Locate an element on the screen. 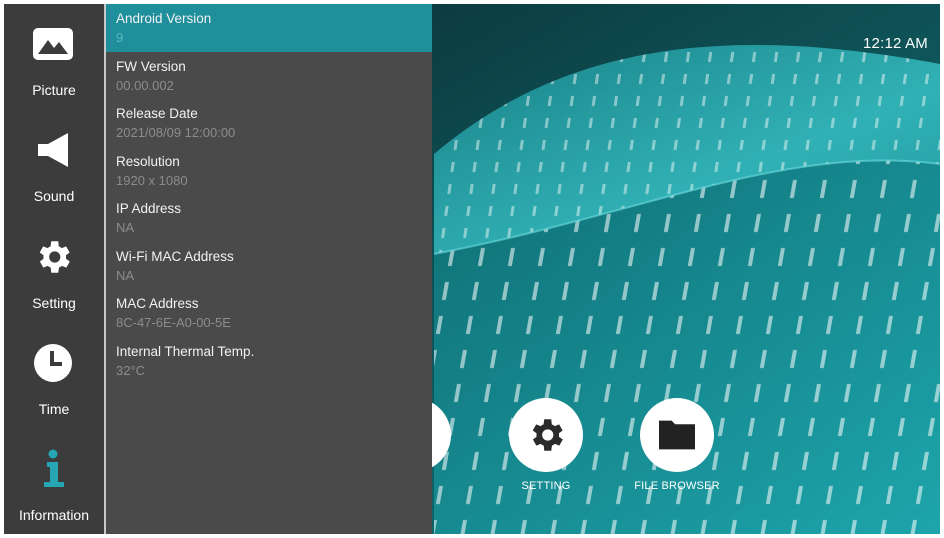 This screenshot has width=944, height=538. info-label: Resolution is located at coordinates (148, 161).